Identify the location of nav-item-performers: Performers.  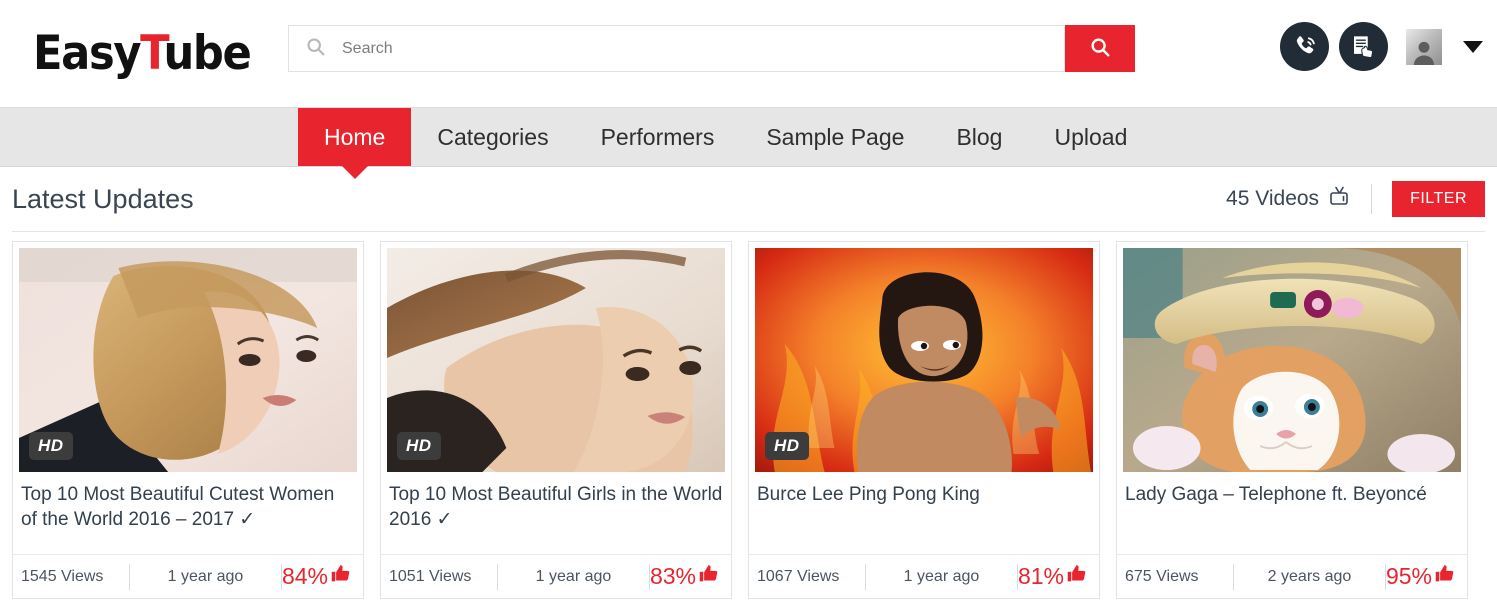
(658, 137).